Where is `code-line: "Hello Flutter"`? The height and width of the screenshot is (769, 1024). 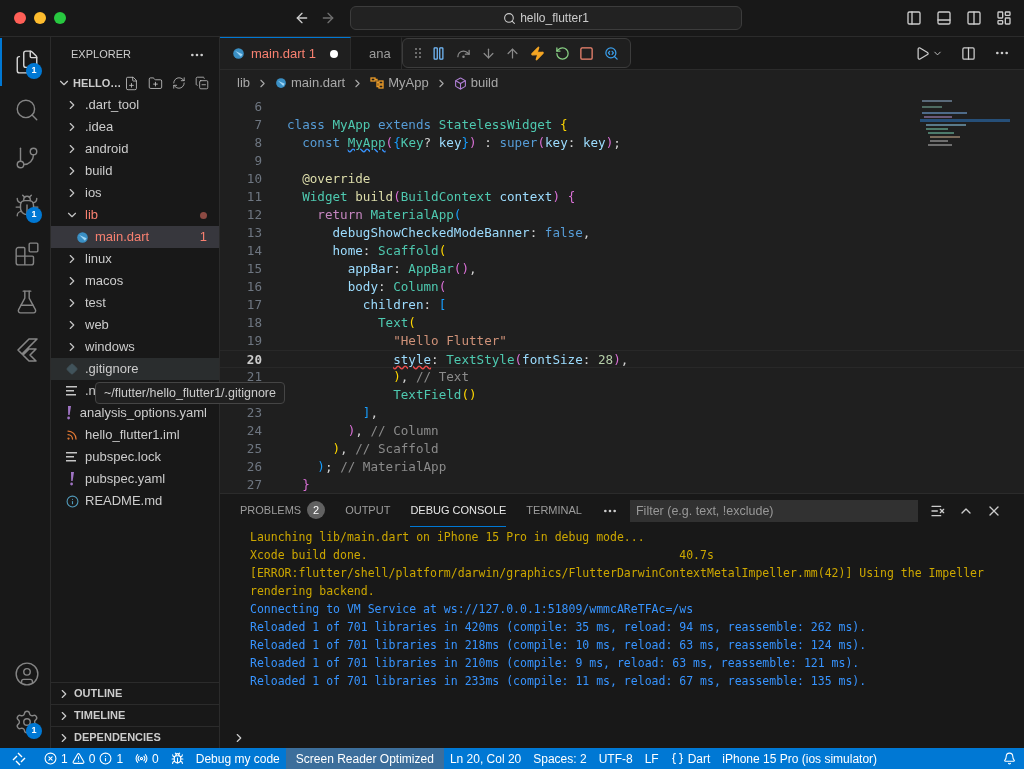
code-line: "Hello Flutter" is located at coordinates (449, 341).